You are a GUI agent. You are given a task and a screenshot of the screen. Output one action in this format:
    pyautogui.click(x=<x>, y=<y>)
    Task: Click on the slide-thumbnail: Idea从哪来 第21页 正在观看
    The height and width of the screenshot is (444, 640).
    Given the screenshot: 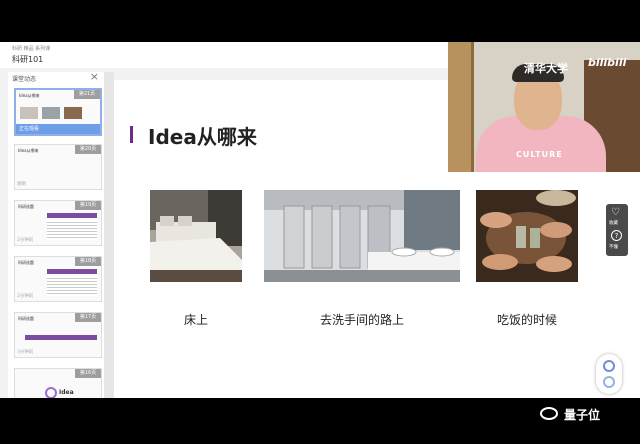 What is the action you would take?
    pyautogui.click(x=58, y=112)
    